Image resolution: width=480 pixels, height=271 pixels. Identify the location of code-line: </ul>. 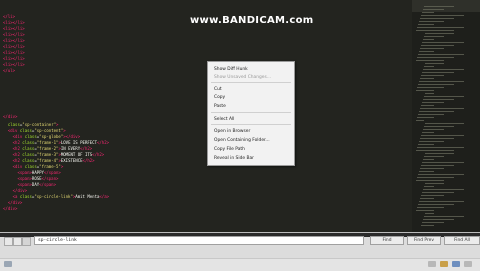
(9, 71).